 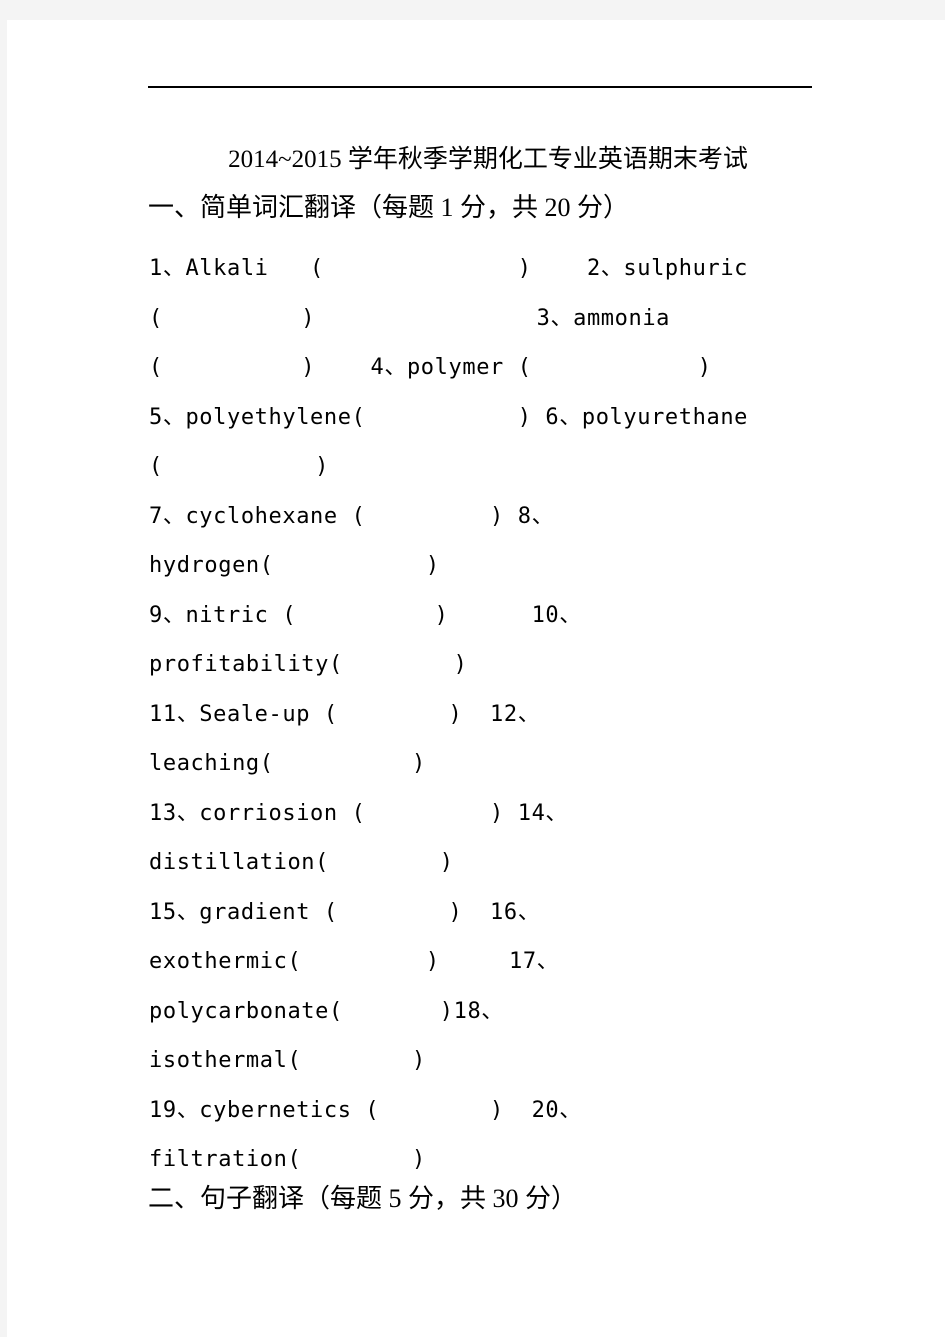 I want to click on vocabulary-line: hydrogen( ), so click(x=294, y=565).